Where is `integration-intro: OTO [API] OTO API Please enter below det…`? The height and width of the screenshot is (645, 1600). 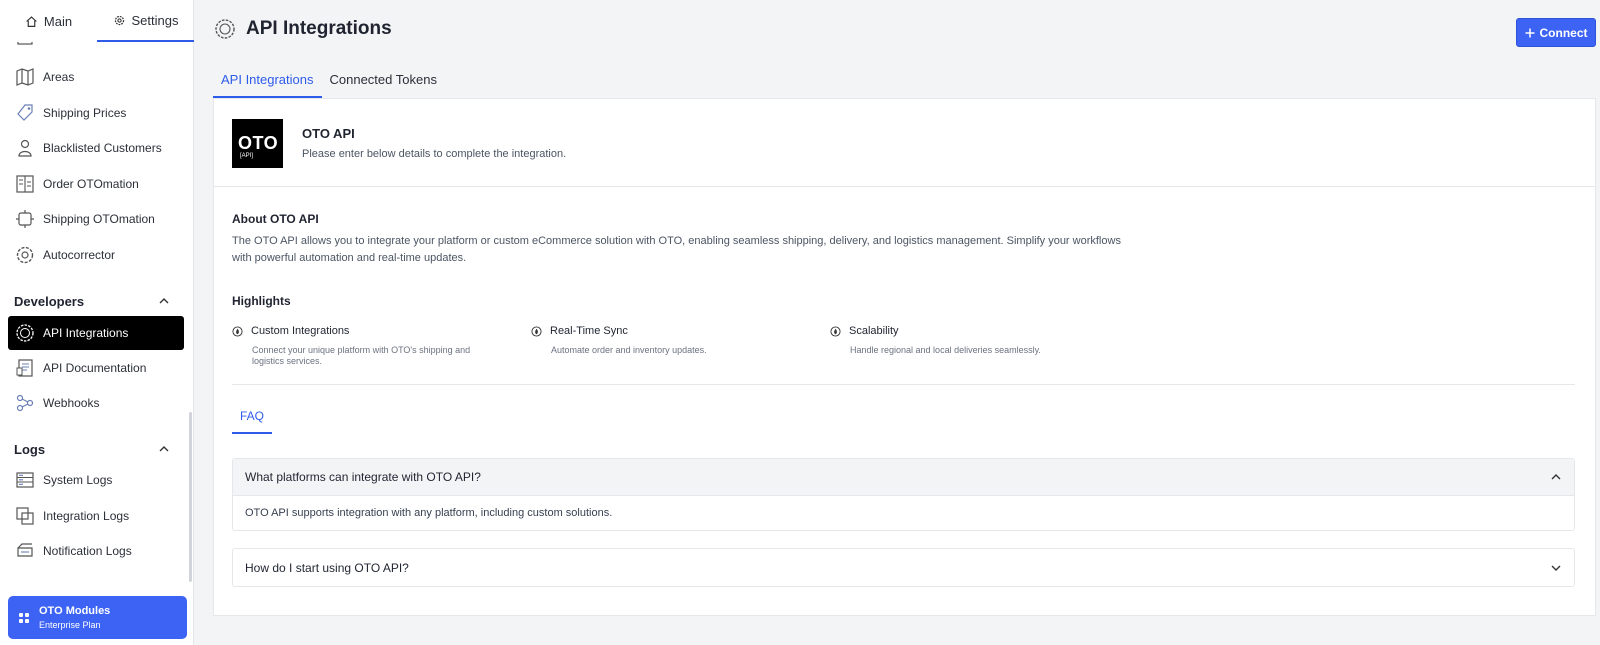 integration-intro: OTO [API] OTO API Please enter below det… is located at coordinates (904, 143).